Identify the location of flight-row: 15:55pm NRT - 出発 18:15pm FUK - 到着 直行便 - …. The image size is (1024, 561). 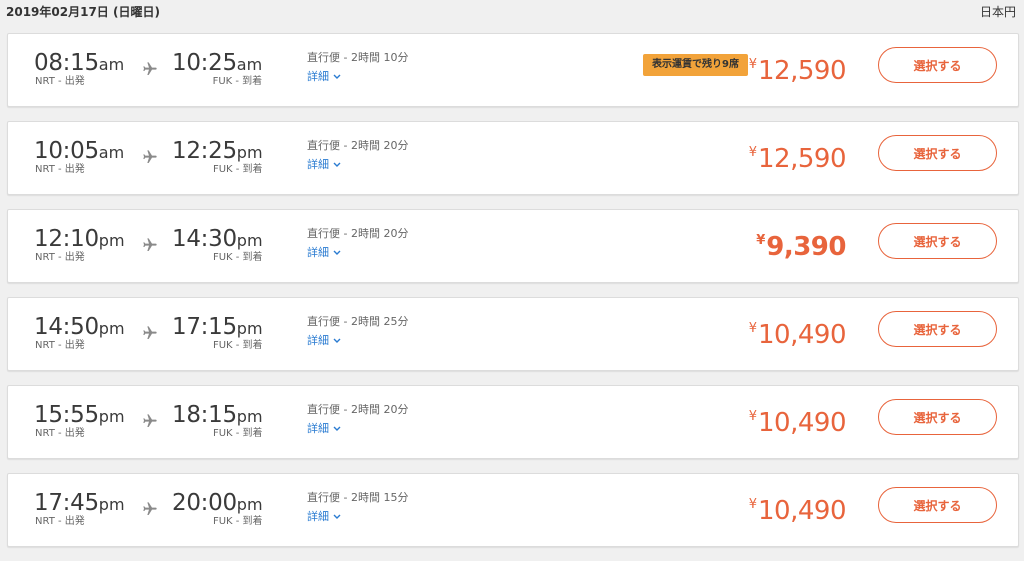
(513, 422).